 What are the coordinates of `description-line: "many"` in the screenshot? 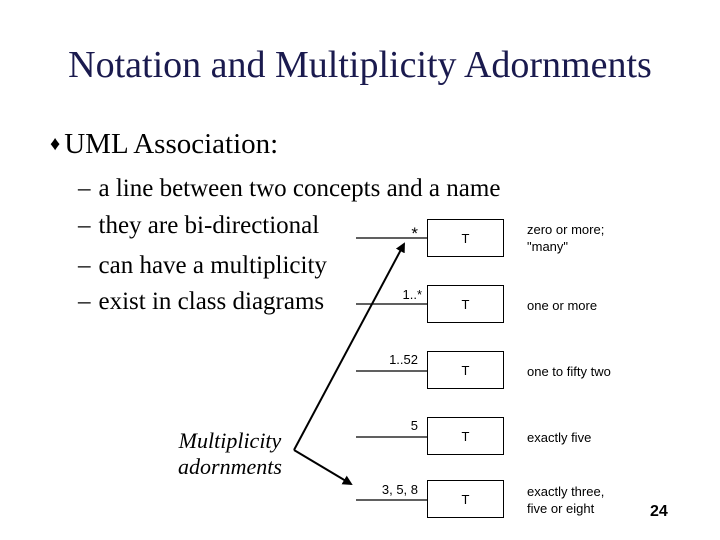 It's located at (548, 246).